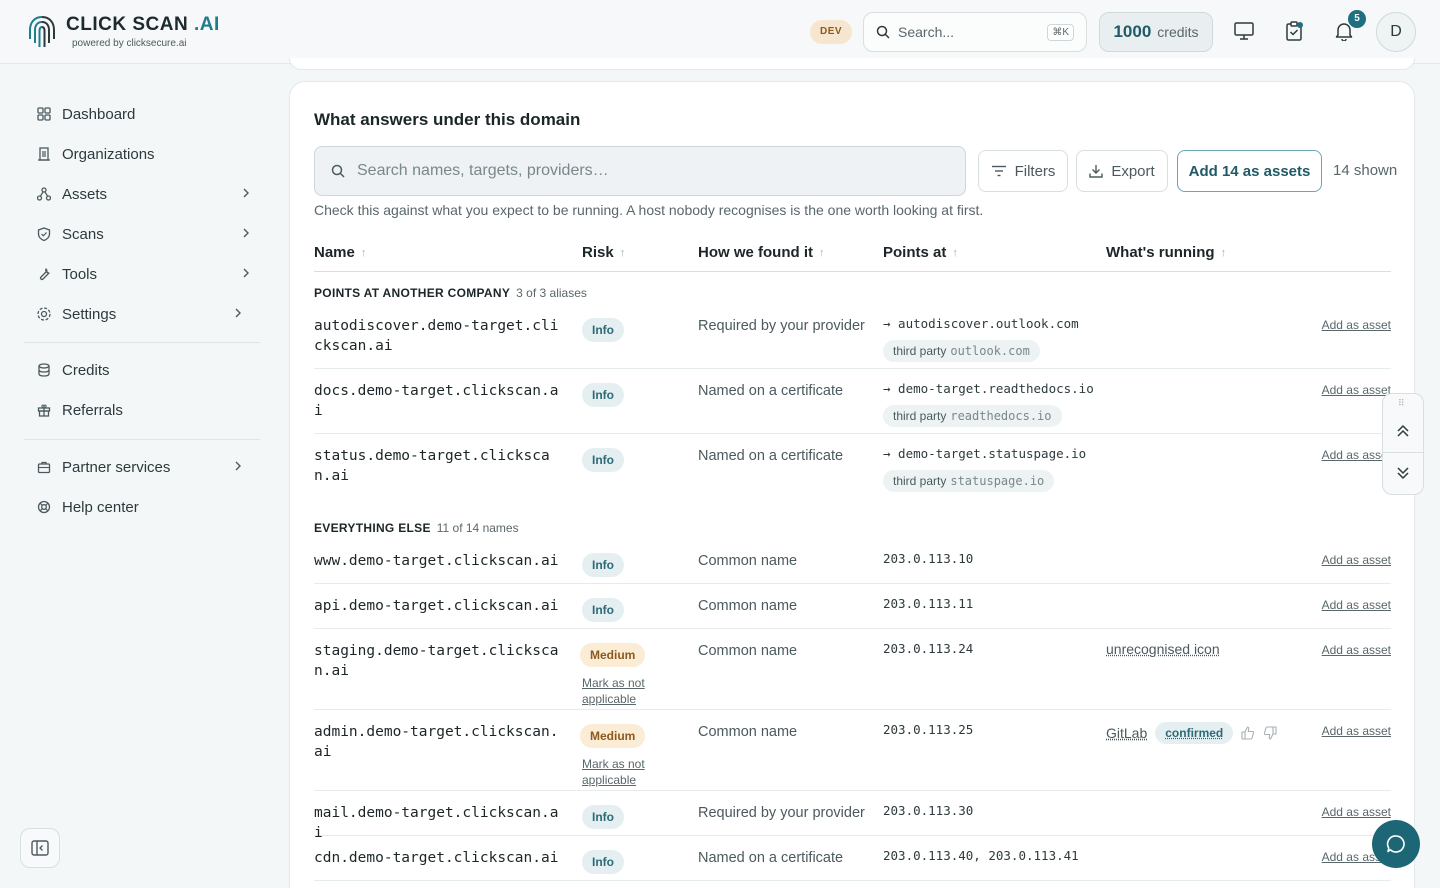  I want to click on running-tech: GitLab, so click(1126, 733).